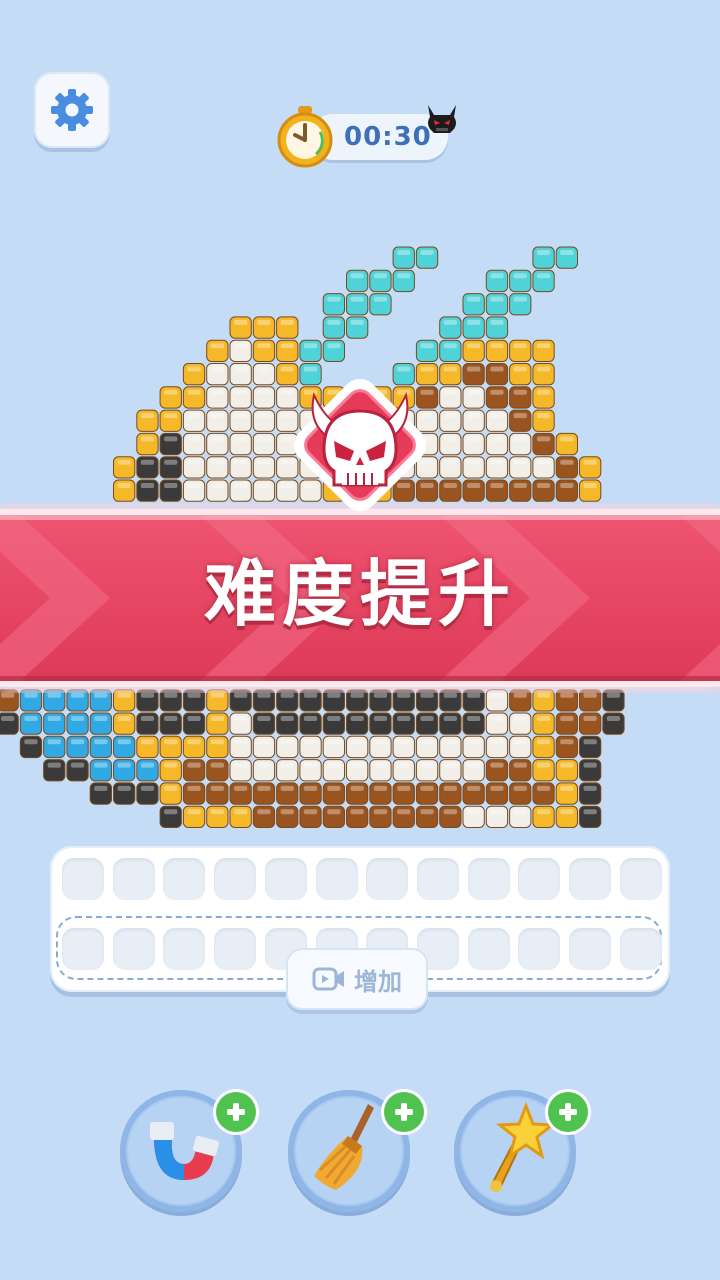  I want to click on powerup-broom-plus-icon, so click(404, 1112).